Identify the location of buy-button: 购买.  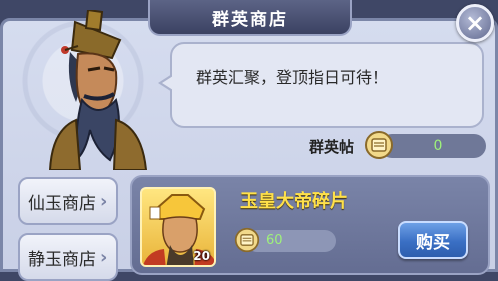
(433, 240).